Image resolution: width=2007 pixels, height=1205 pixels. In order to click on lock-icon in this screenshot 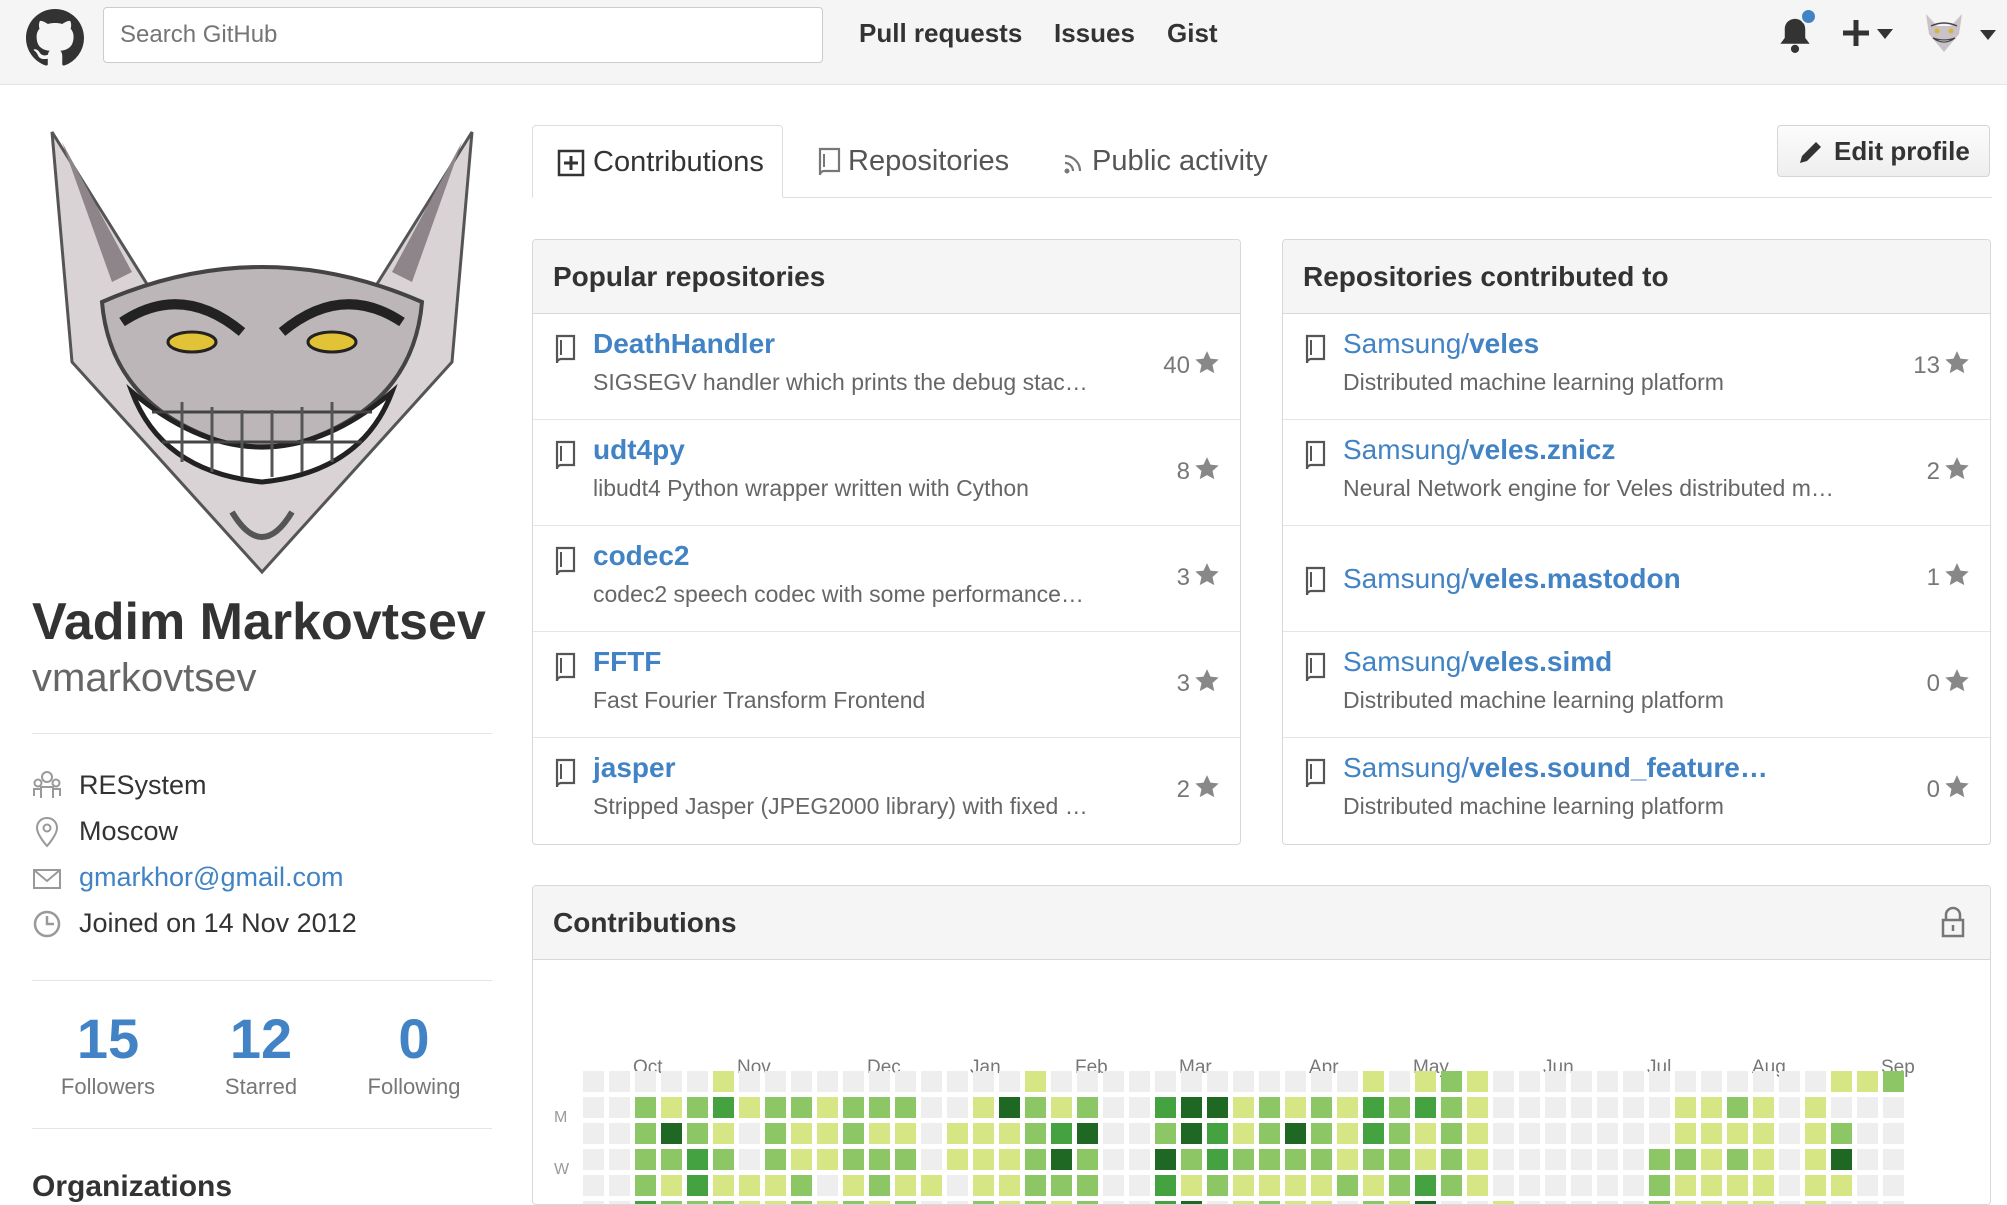, I will do `click(1953, 922)`.